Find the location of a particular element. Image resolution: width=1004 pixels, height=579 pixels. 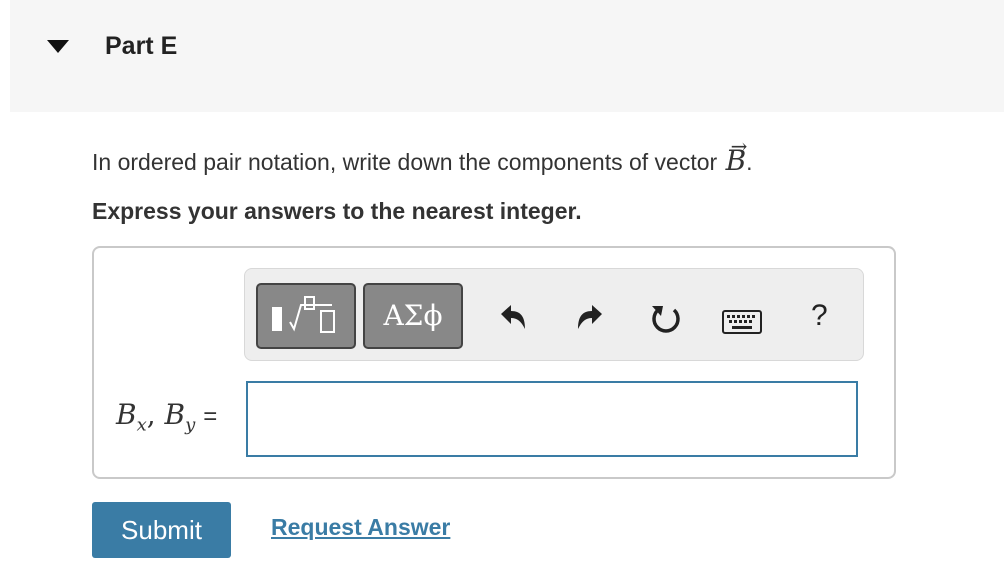

undo-icon is located at coordinates (513, 318).